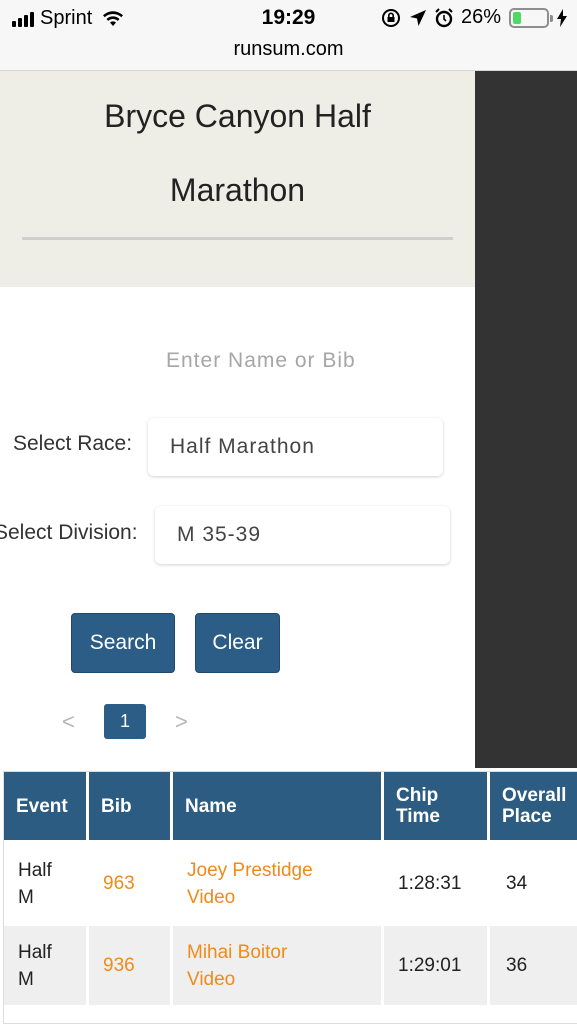 This screenshot has height=1024, width=577. What do you see at coordinates (480, 17) in the screenshot?
I see `battery-percent: 26%` at bounding box center [480, 17].